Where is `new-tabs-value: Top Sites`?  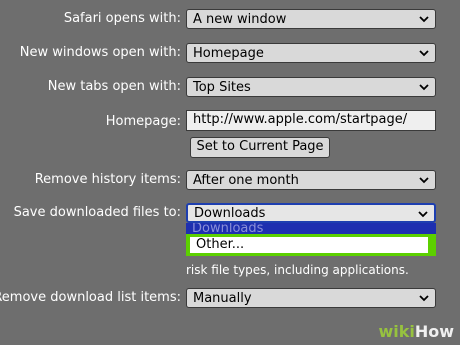 new-tabs-value: Top Sites is located at coordinates (222, 87).